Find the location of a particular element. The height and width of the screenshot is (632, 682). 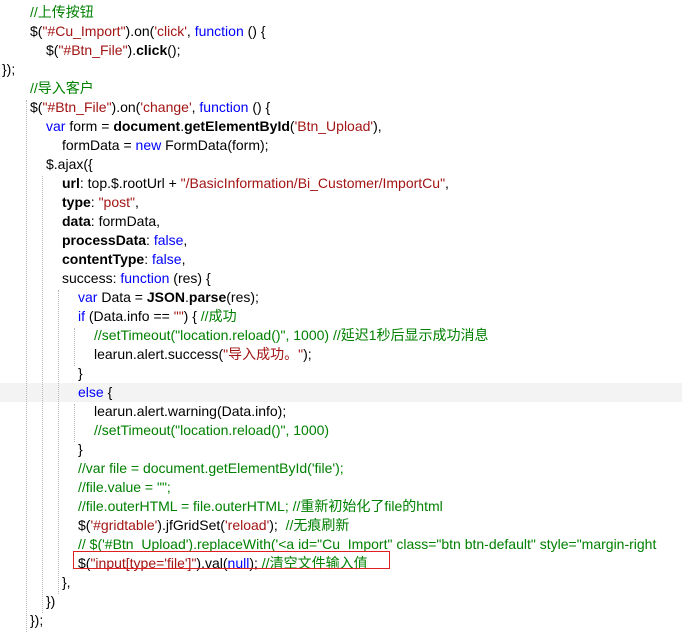

code-line-text: //上传按钮 is located at coordinates (62, 12).